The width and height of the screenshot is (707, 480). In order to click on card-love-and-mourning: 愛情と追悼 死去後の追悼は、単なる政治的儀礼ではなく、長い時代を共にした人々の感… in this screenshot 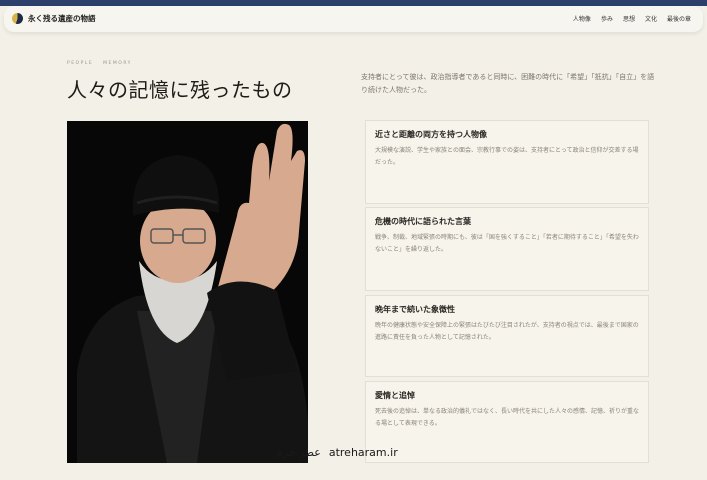, I will do `click(507, 422)`.